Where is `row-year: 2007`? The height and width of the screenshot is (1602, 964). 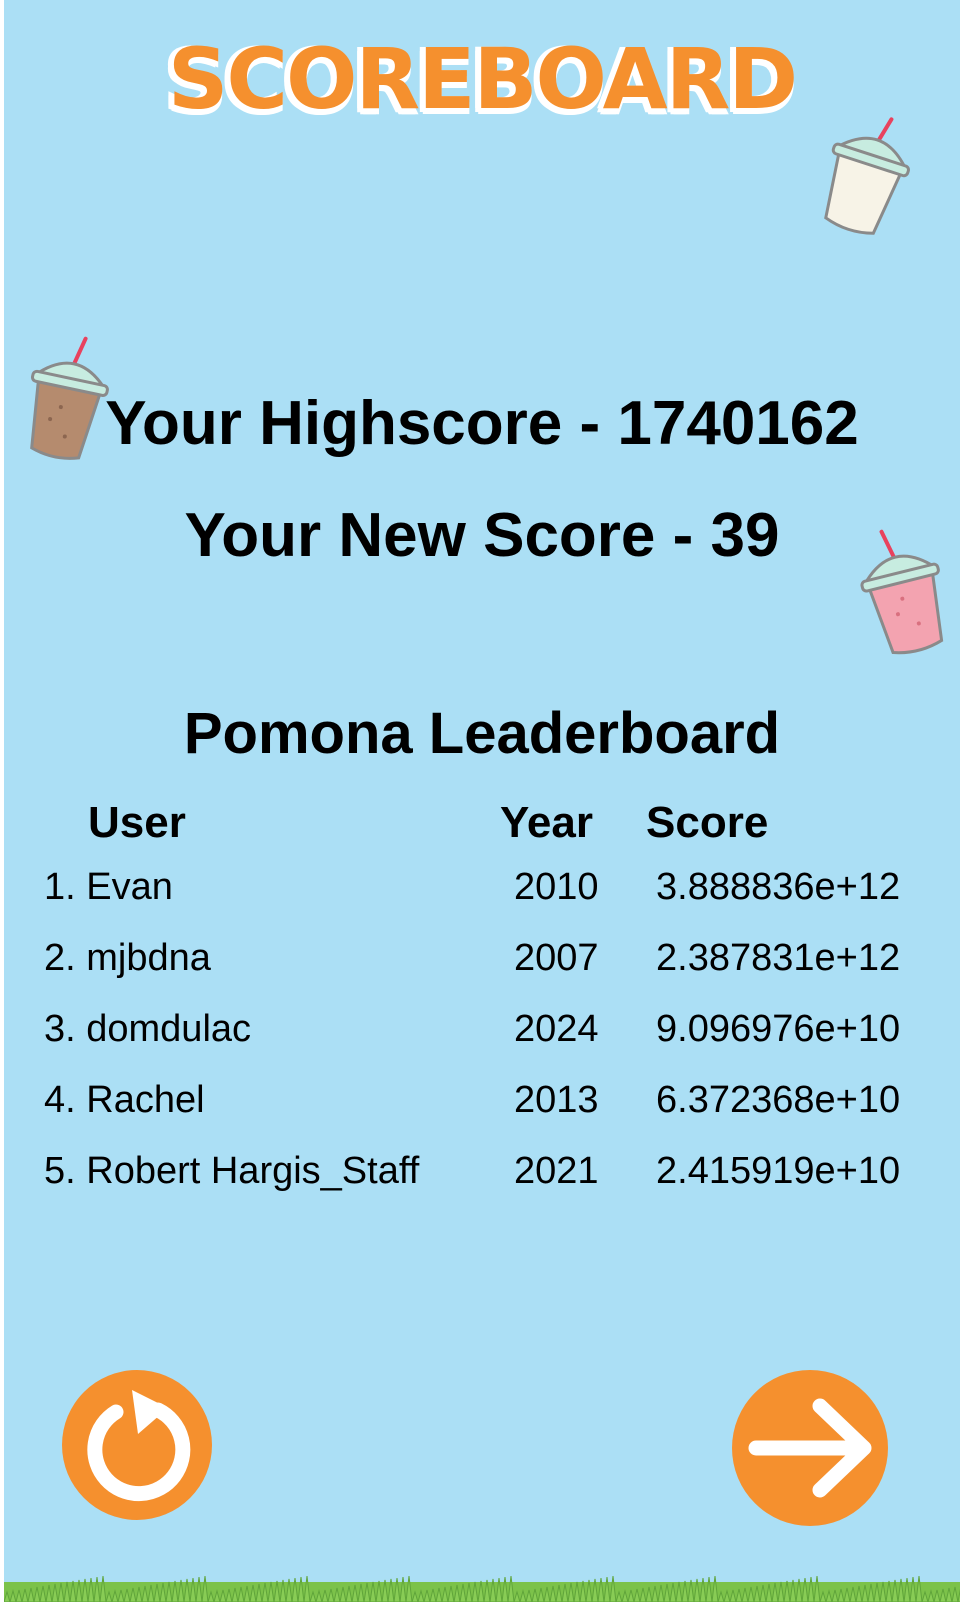
row-year: 2007 is located at coordinates (556, 958).